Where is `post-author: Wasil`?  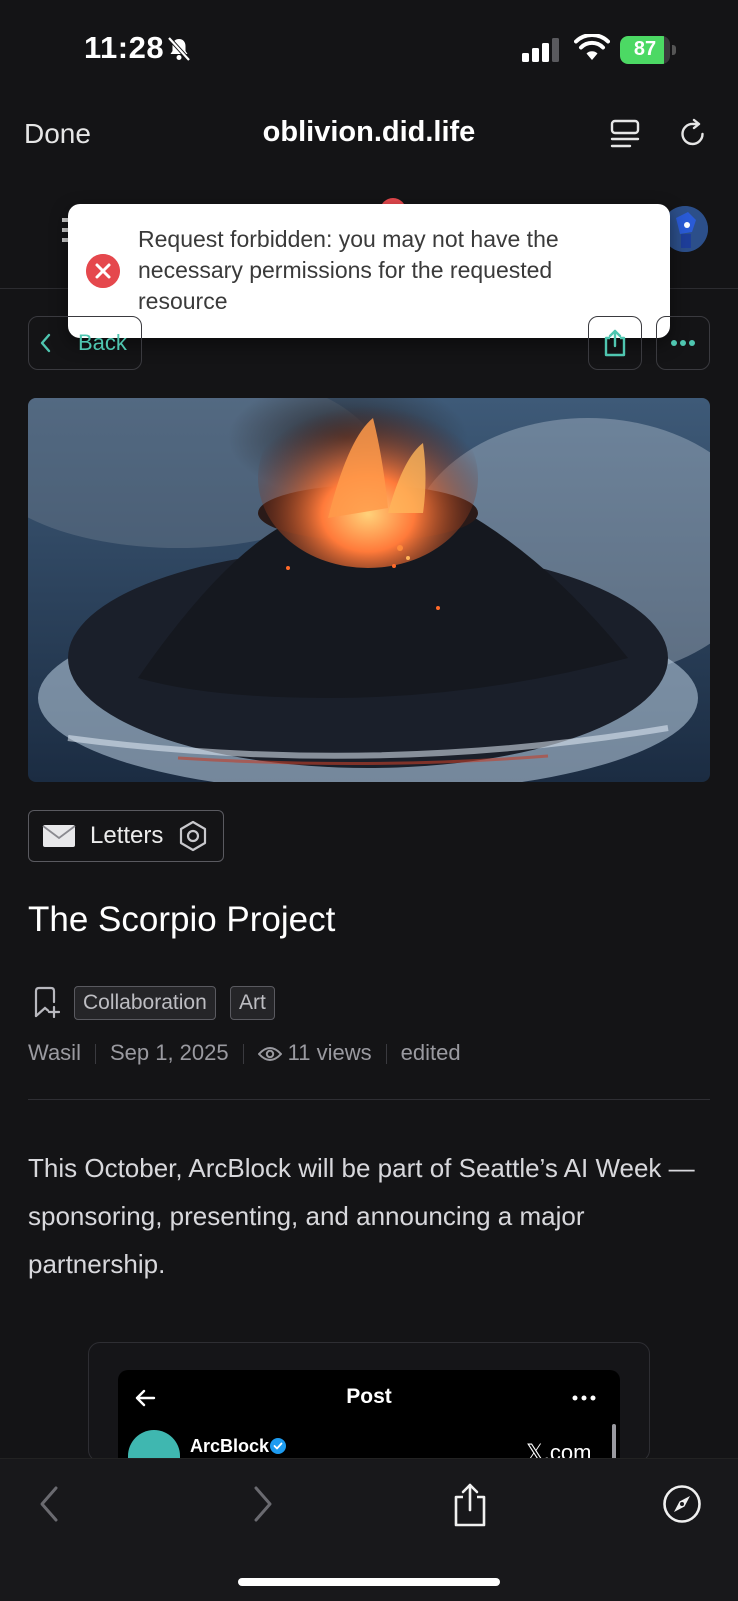 post-author: Wasil is located at coordinates (54, 1052).